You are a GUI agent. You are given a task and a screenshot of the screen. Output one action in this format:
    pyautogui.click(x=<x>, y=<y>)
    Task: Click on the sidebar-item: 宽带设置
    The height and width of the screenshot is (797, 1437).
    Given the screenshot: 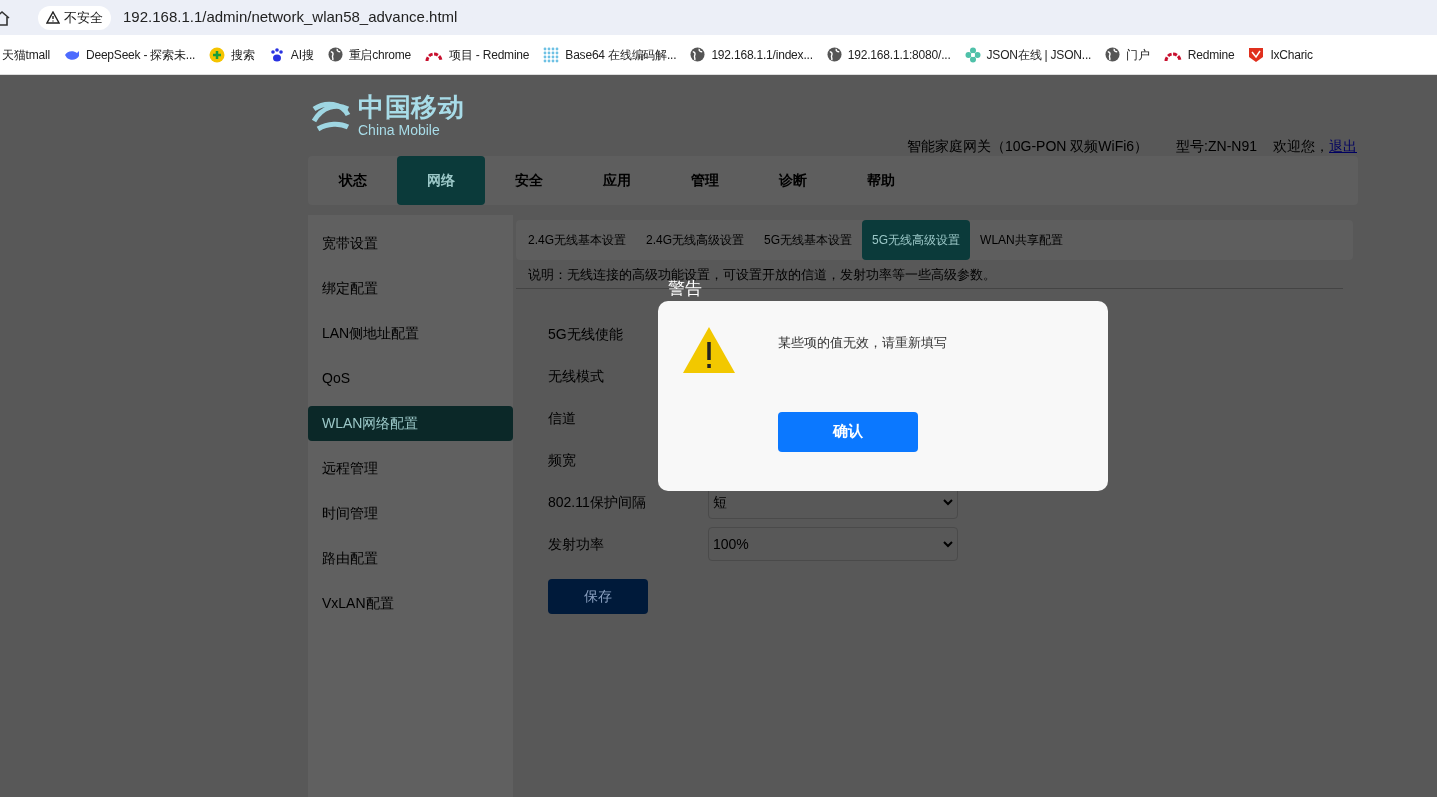 What is the action you would take?
    pyautogui.click(x=410, y=243)
    